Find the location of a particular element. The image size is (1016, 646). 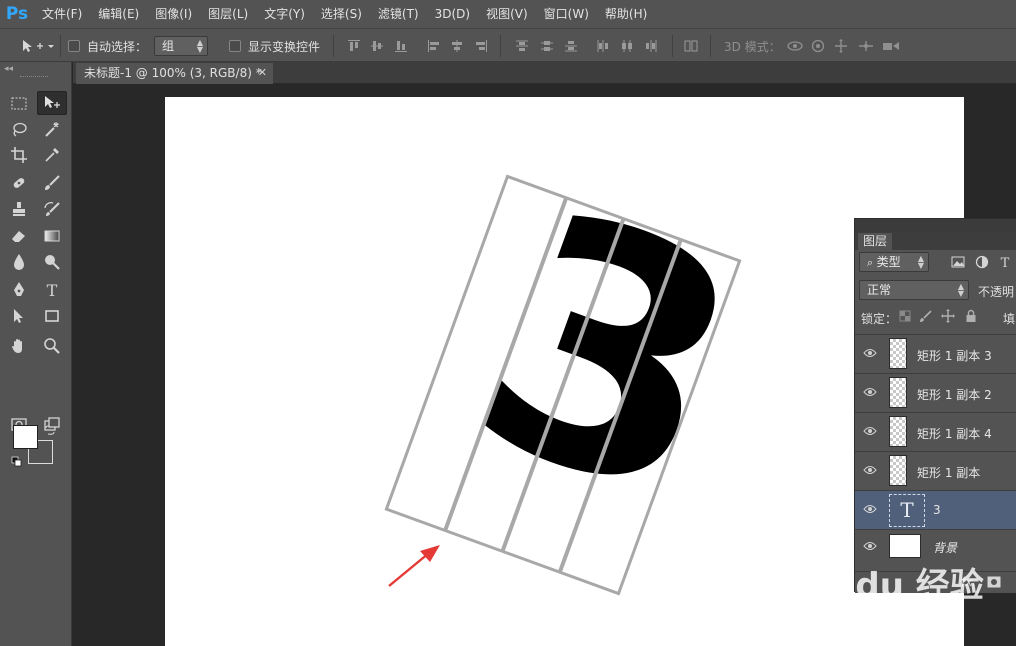

auto-align-icon is located at coordinates (691, 46).